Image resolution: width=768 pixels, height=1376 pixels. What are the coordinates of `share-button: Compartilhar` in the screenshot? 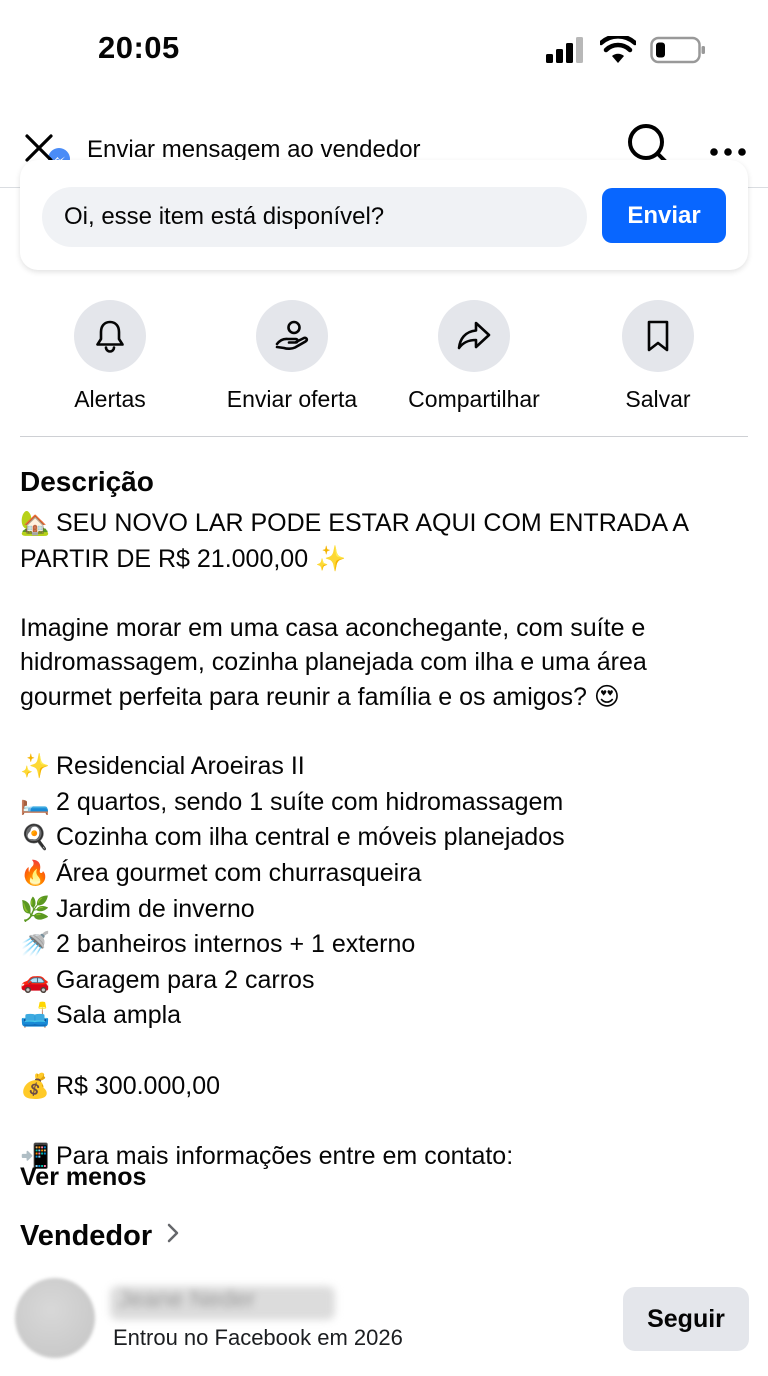 It's located at (474, 356).